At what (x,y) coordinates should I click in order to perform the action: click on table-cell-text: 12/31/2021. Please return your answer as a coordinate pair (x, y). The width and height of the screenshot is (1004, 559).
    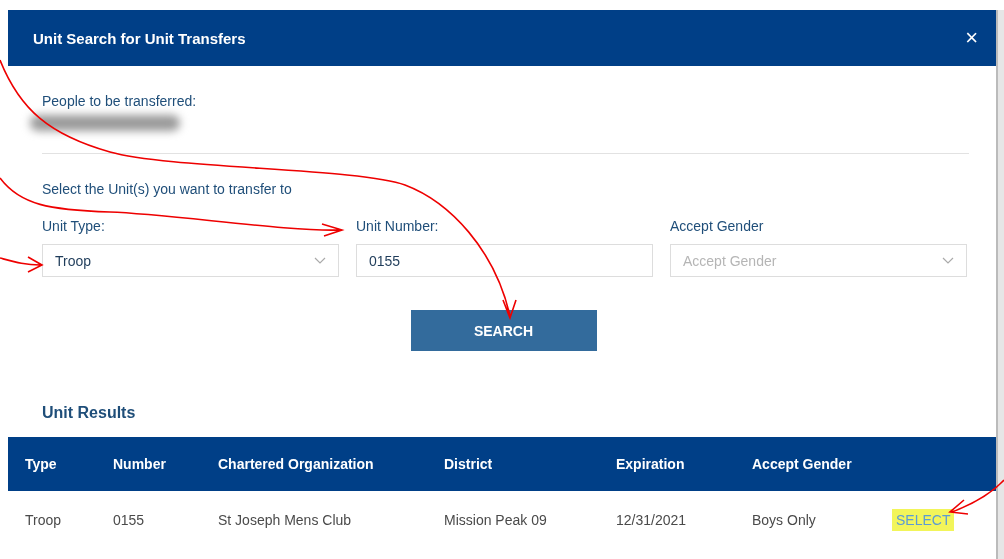
    Looking at the image, I should click on (652, 519).